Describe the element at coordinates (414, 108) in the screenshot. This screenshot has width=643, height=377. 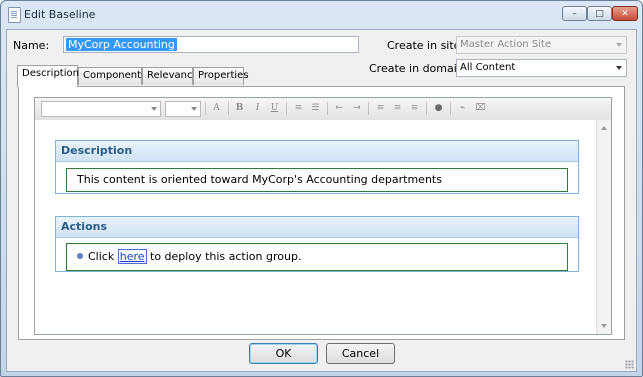
I see `align-right-icon: ≡` at that location.